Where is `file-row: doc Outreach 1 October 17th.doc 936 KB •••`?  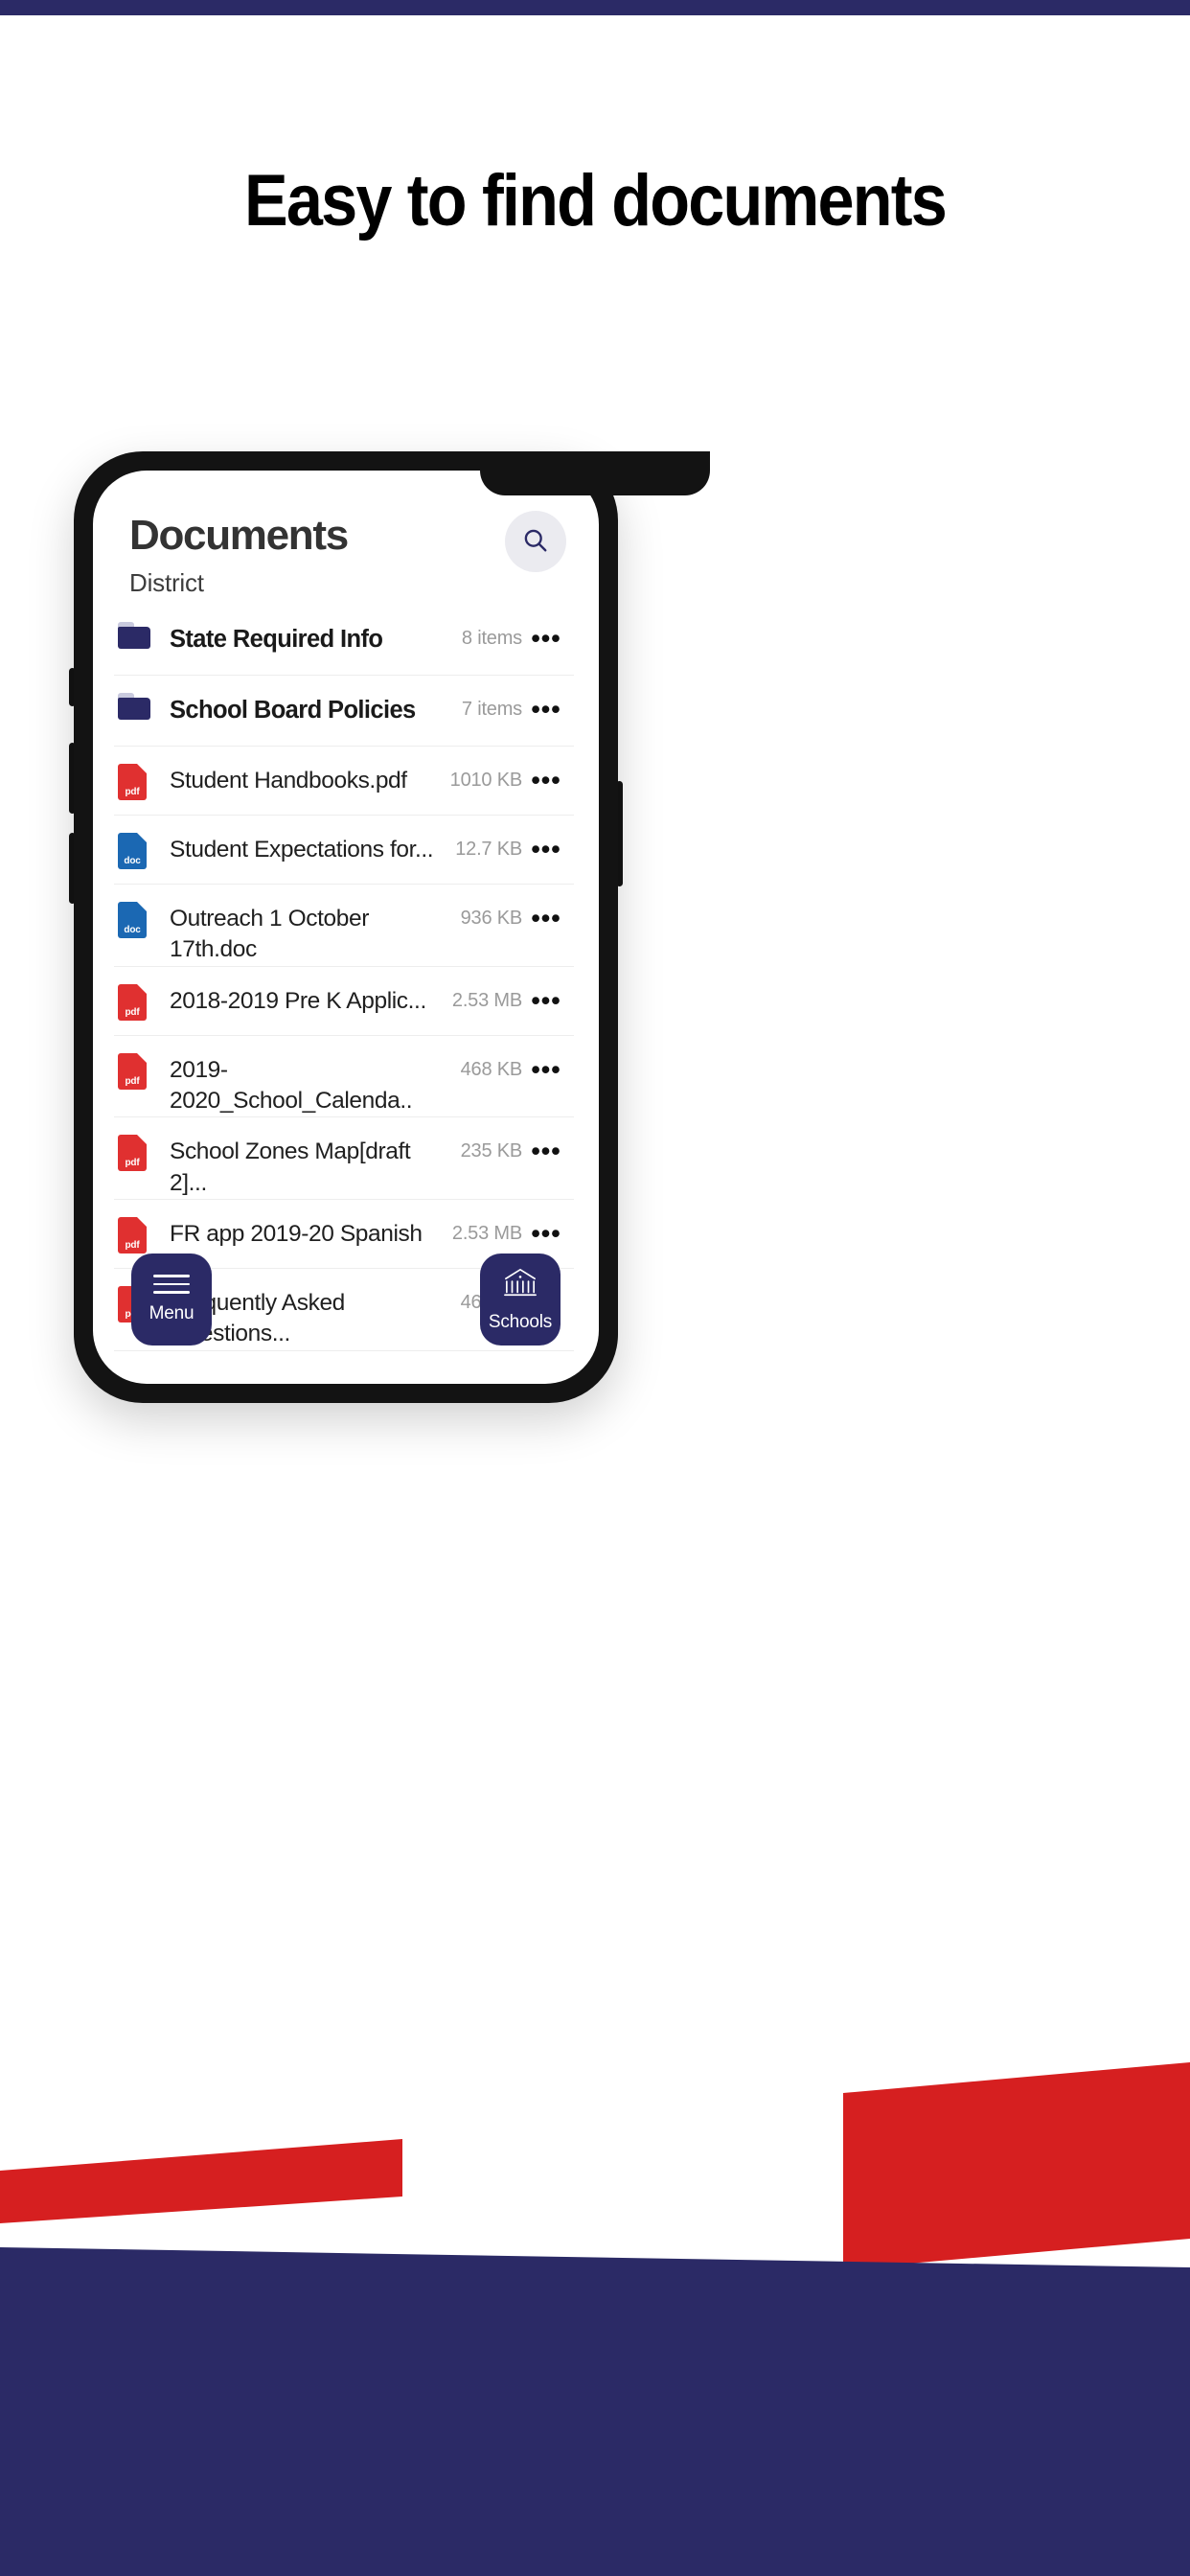
file-row: doc Outreach 1 October 17th.doc 936 KB ••• is located at coordinates (344, 926).